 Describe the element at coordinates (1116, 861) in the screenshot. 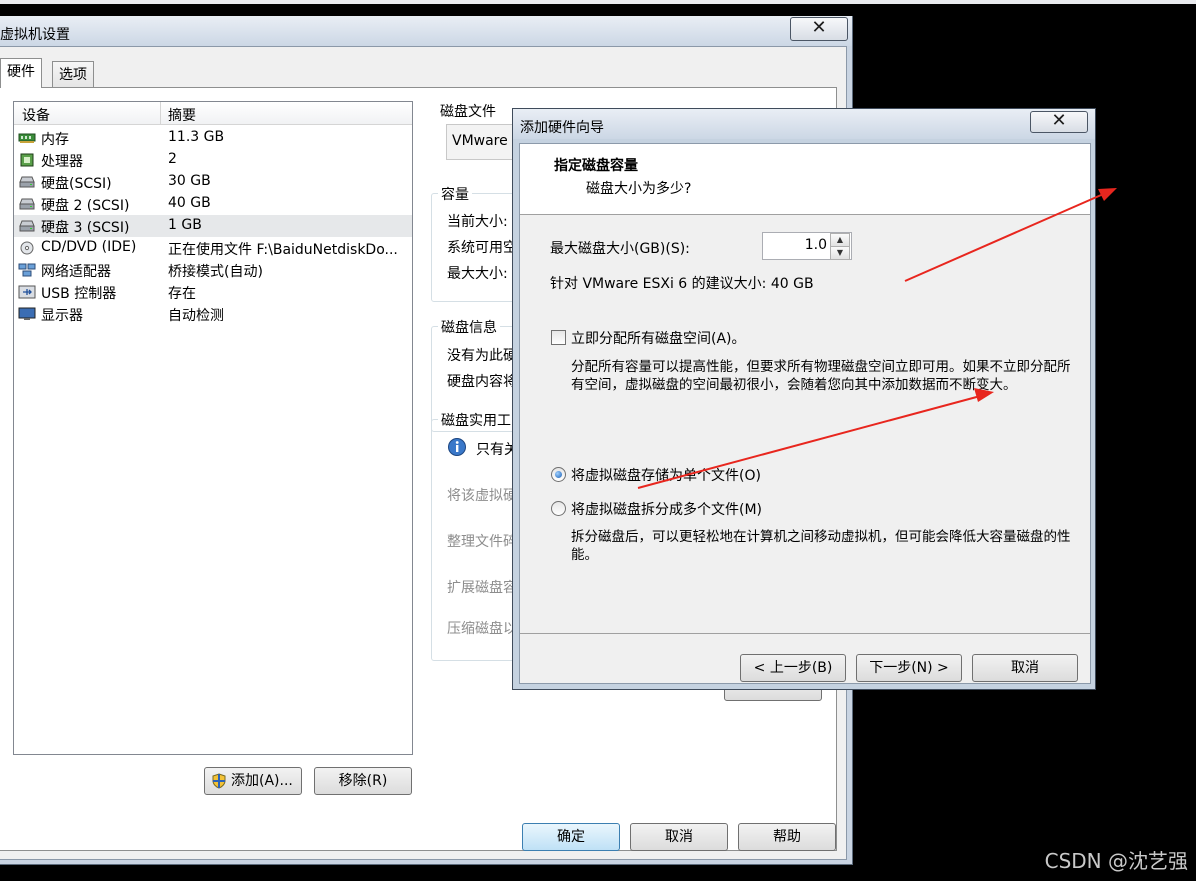

I see `watermark: CSDN @沈艺强` at that location.